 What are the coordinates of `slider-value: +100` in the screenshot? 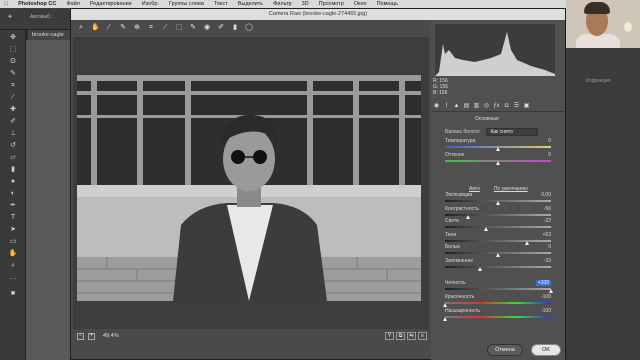 It's located at (543, 283).